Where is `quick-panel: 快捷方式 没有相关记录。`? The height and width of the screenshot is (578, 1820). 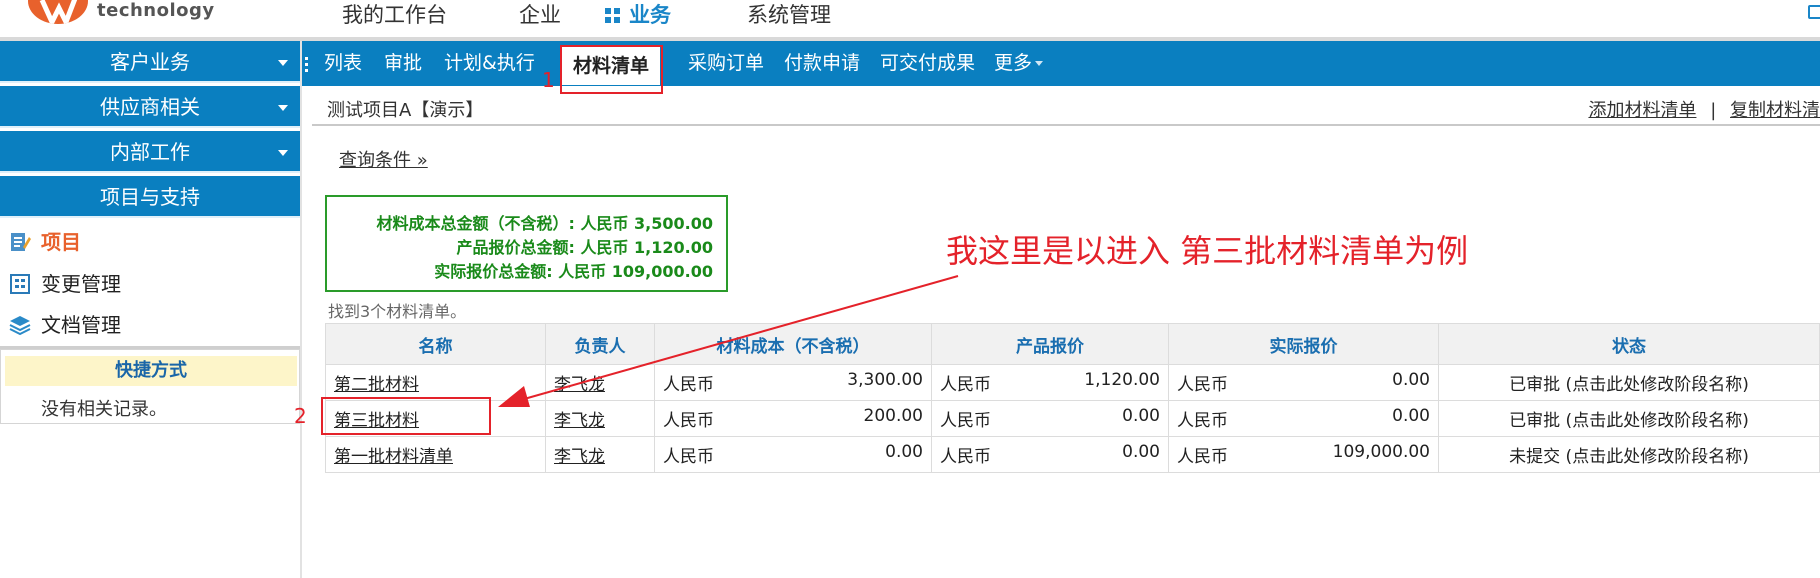 quick-panel: 快捷方式 没有相关记录。 is located at coordinates (150, 386).